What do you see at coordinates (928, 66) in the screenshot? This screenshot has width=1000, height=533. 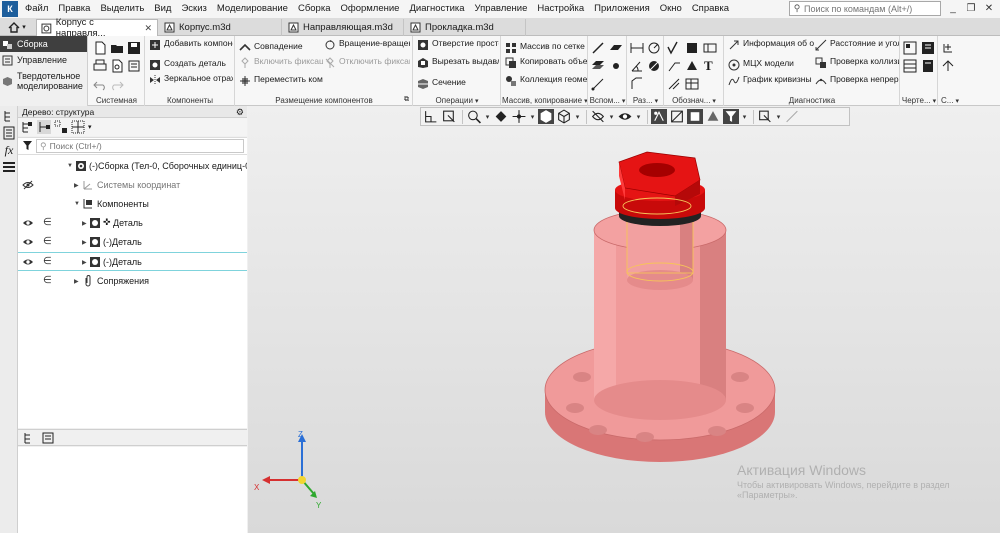 I see `report-icon` at bounding box center [928, 66].